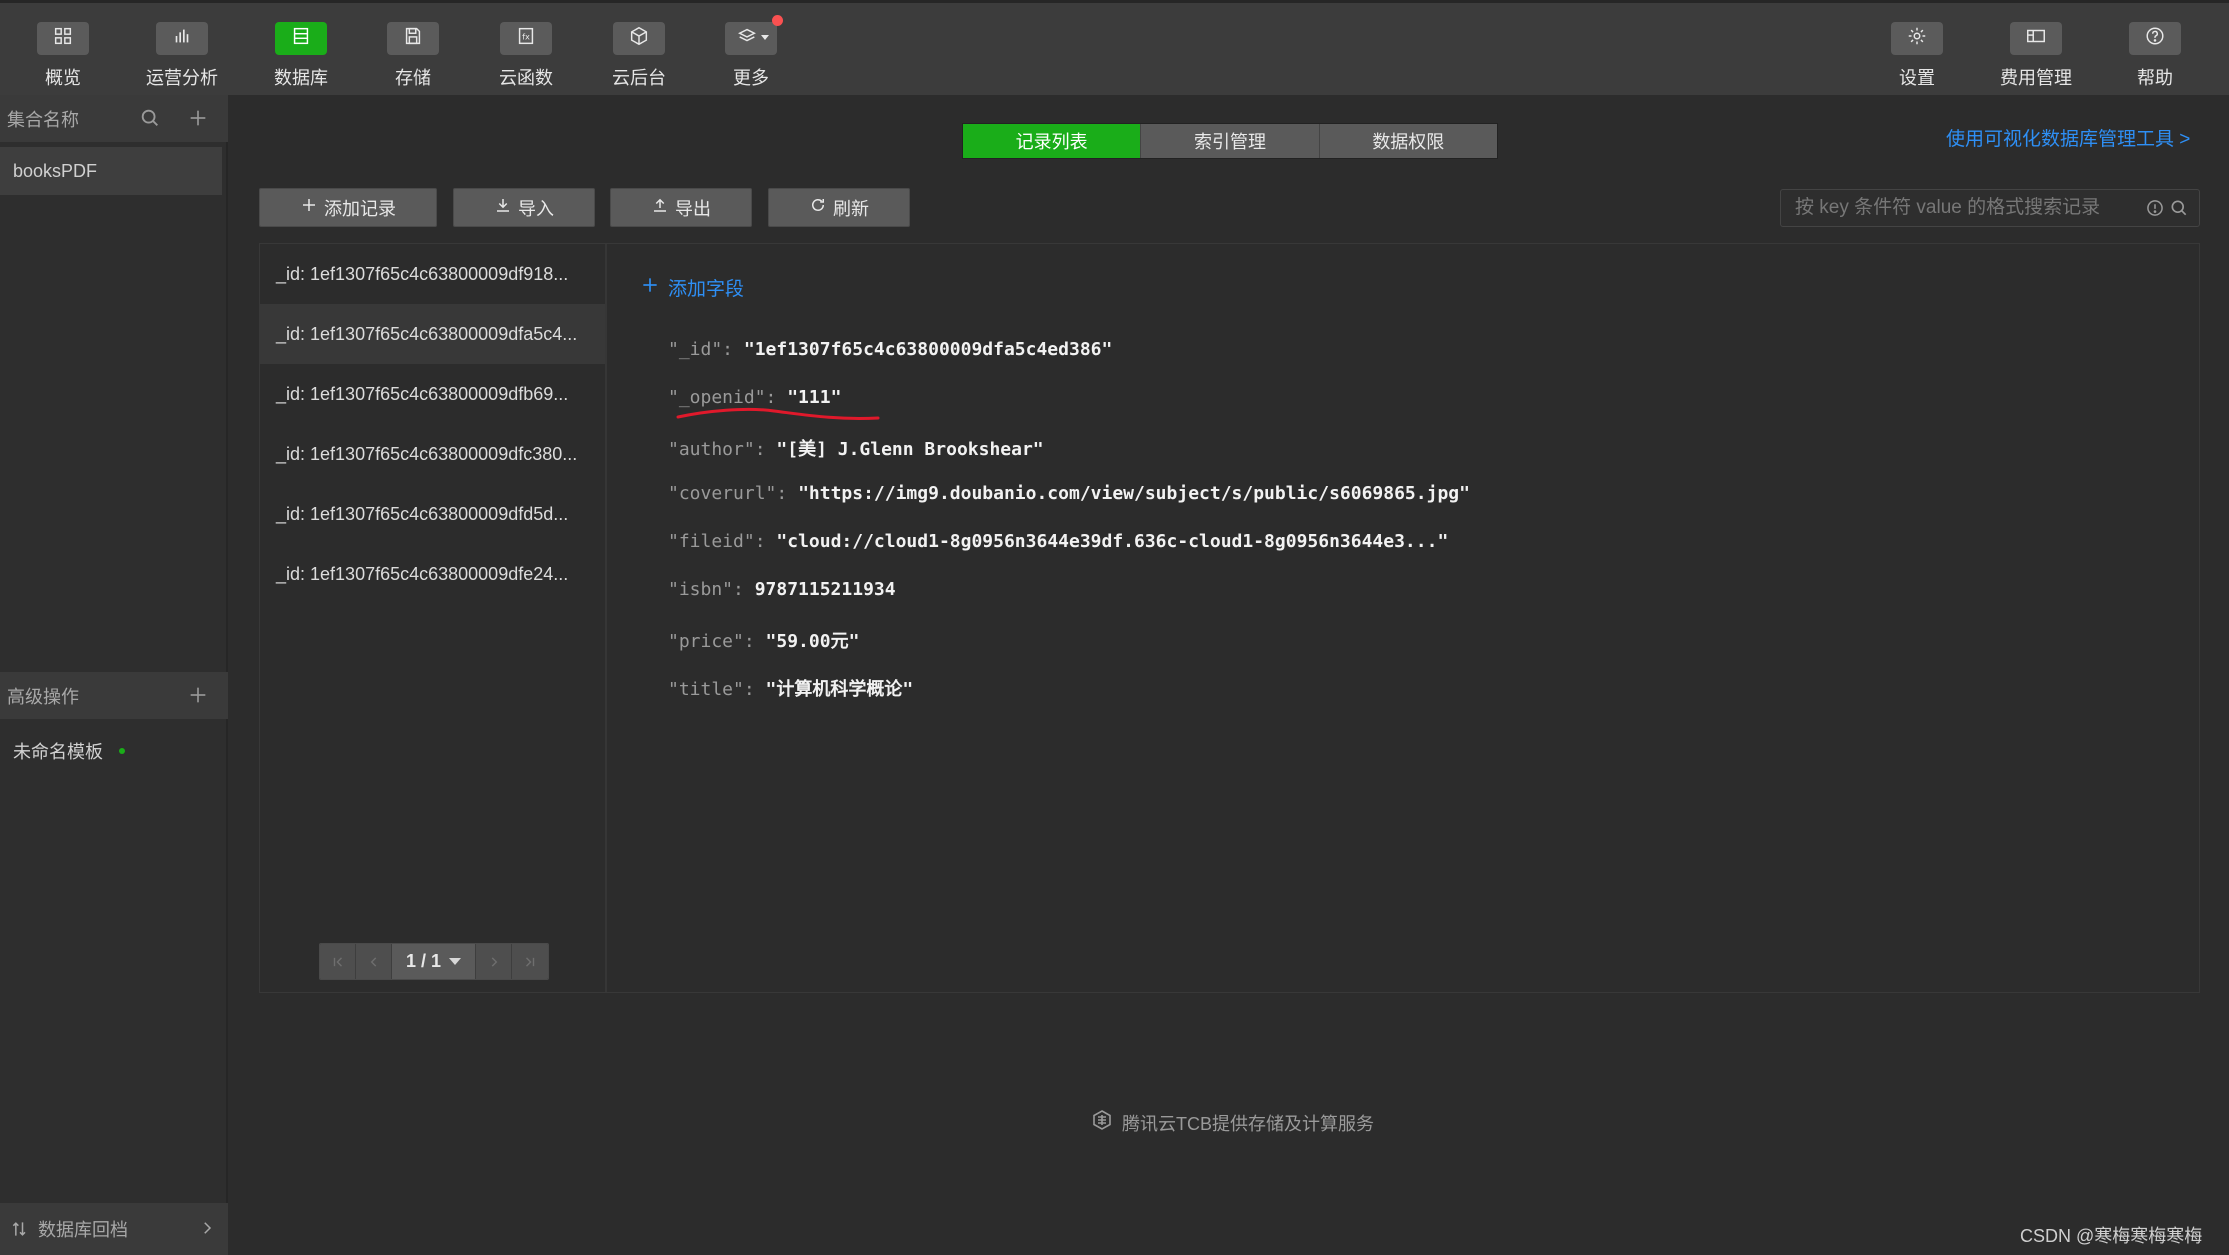  I want to click on import-button: 导入, so click(524, 207).